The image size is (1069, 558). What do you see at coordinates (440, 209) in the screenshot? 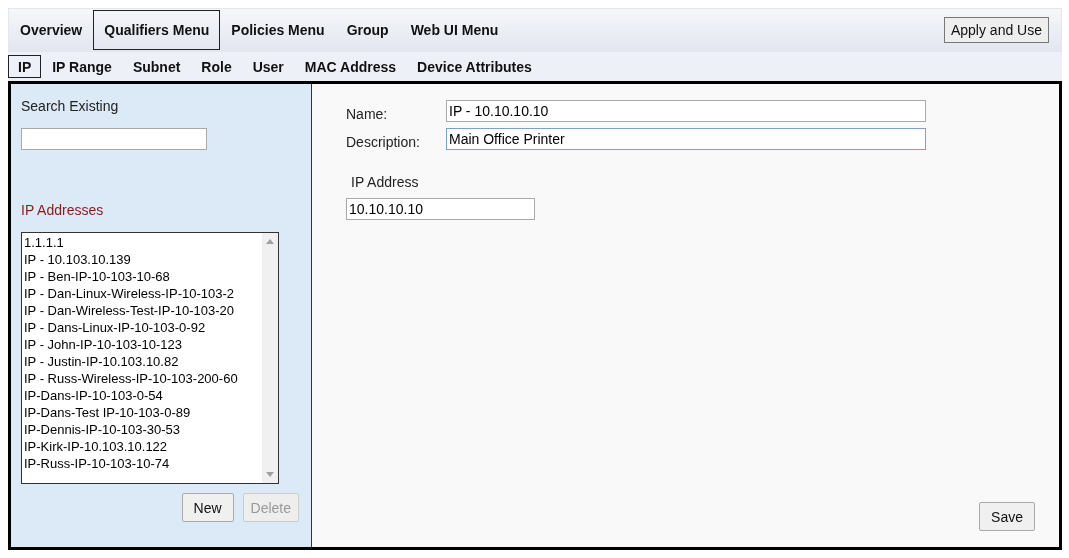
I see `ip-address-field: 10.10.10.10` at bounding box center [440, 209].